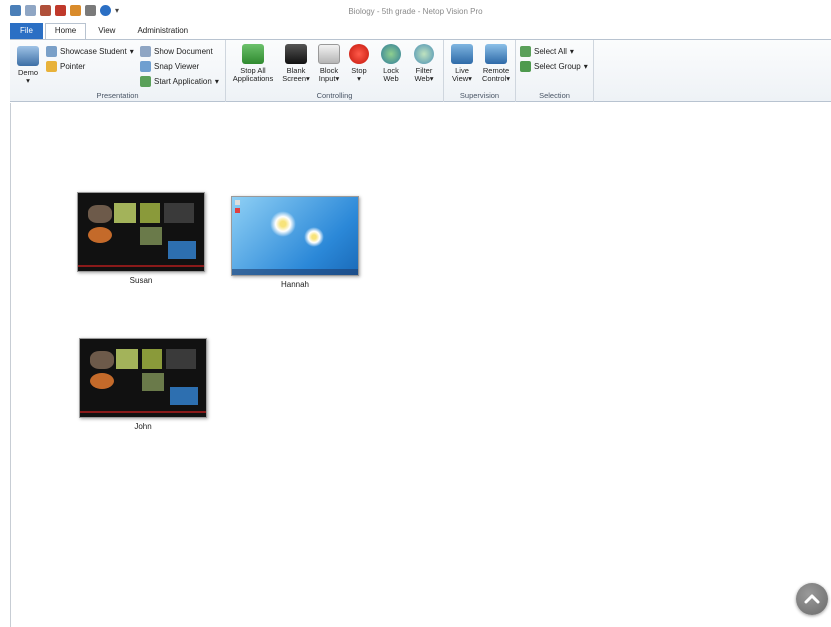 The image size is (831, 627). What do you see at coordinates (327, 78) in the screenshot?
I see `block-label-2: Input` at bounding box center [327, 78].